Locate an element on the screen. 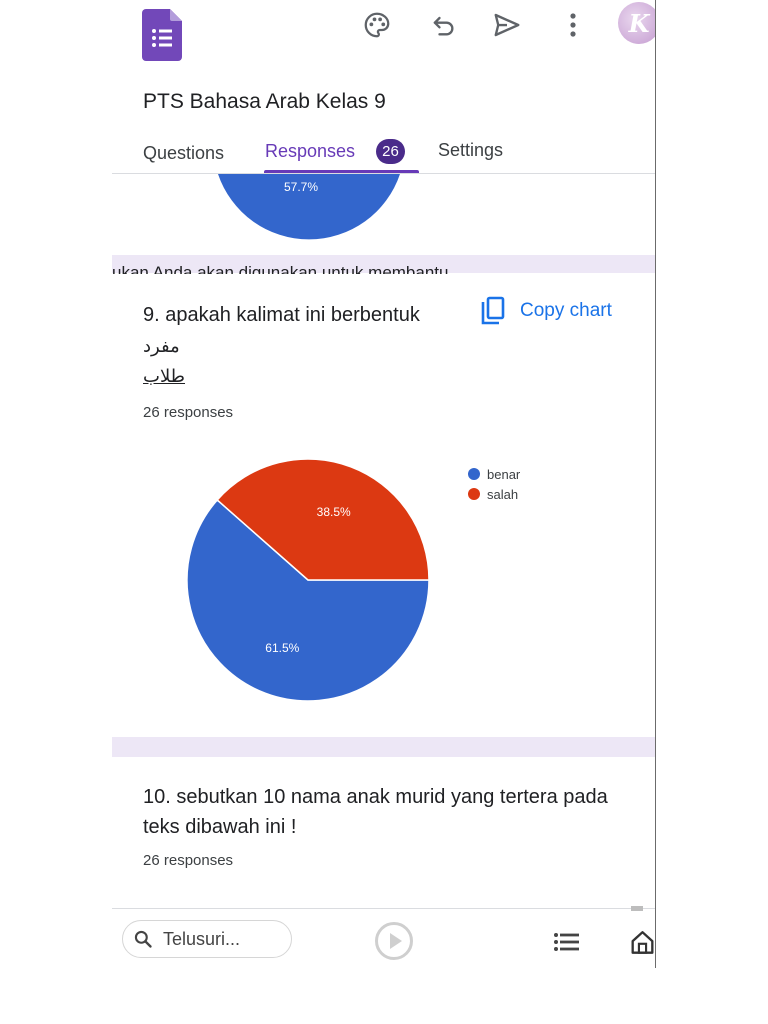 The height and width of the screenshot is (1024, 768). cut-off-description: ukan Anda akan digunakan untuk membantu is located at coordinates (280, 268).